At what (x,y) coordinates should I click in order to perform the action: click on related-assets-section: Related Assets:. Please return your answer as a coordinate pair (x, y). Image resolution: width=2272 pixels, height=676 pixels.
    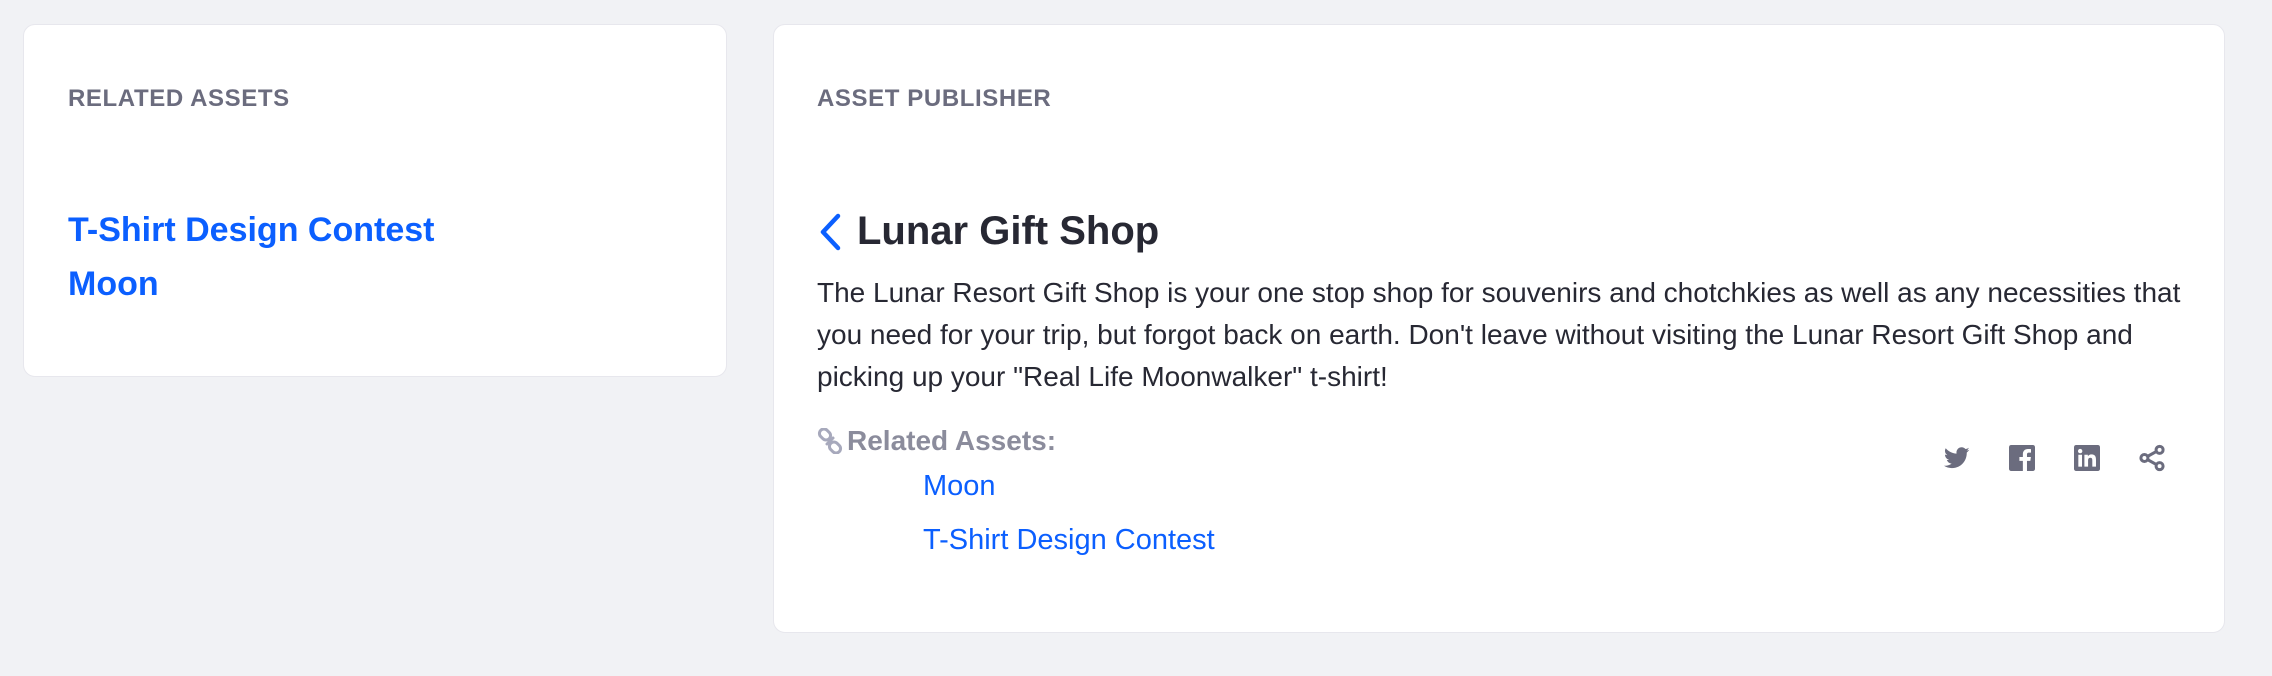
    Looking at the image, I should click on (936, 441).